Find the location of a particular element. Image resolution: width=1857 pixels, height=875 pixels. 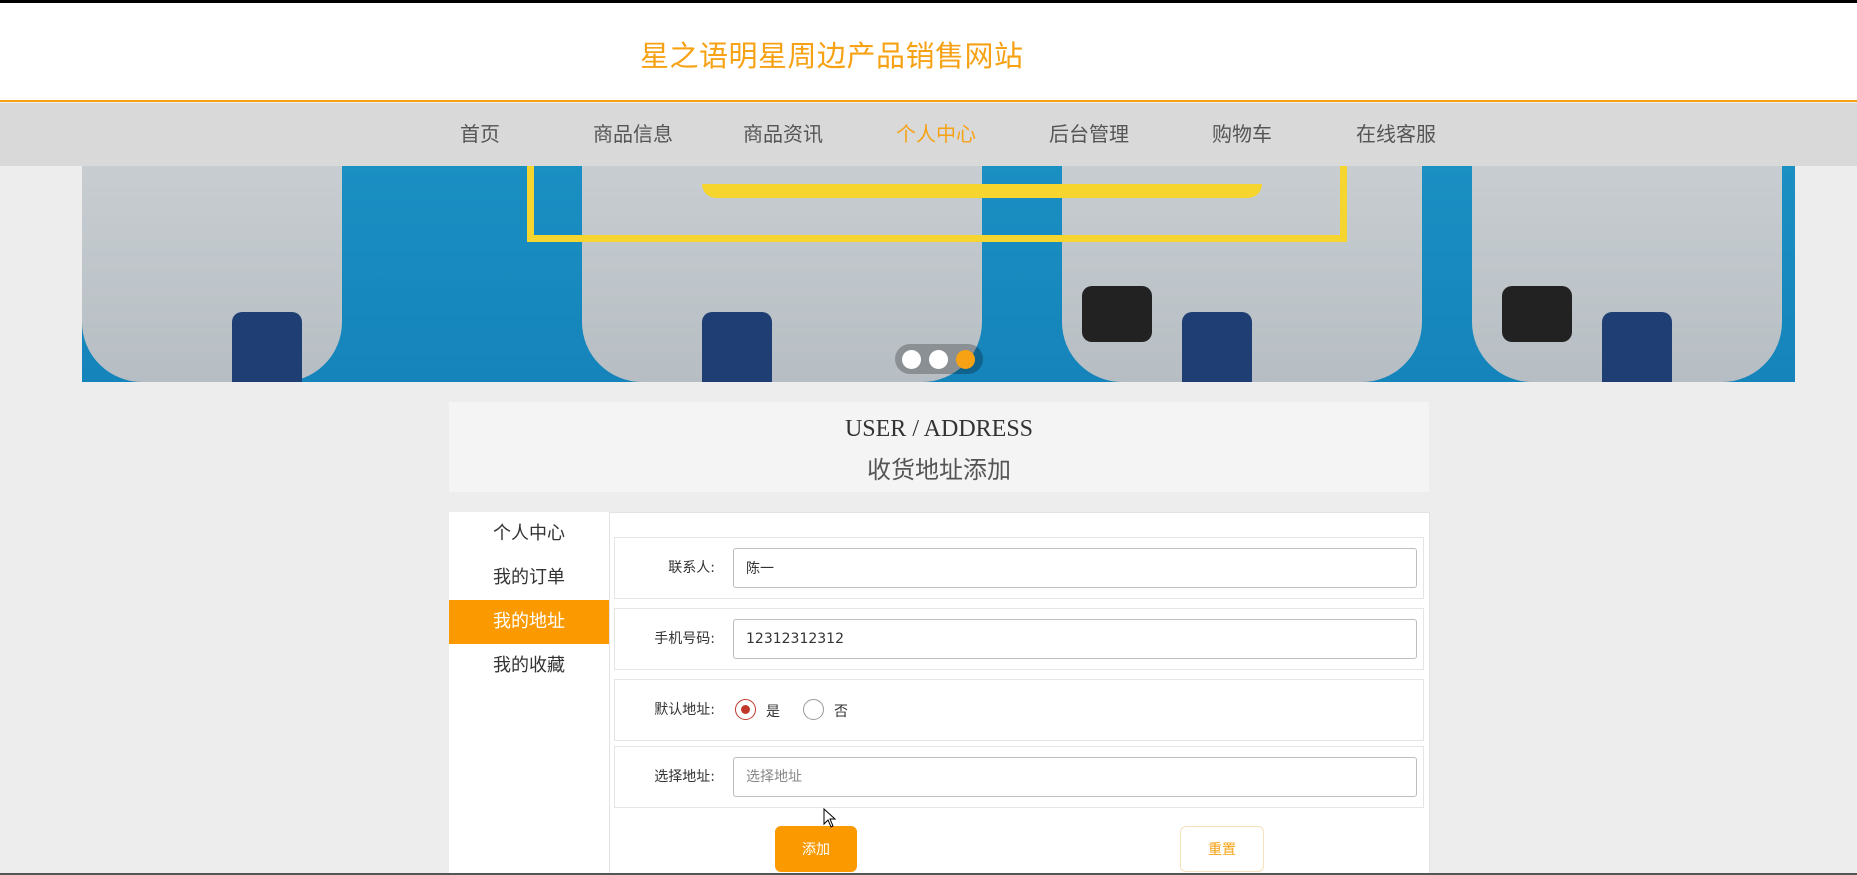

page-title-box: USER / ADDRESS 收货地址添加 is located at coordinates (939, 447).